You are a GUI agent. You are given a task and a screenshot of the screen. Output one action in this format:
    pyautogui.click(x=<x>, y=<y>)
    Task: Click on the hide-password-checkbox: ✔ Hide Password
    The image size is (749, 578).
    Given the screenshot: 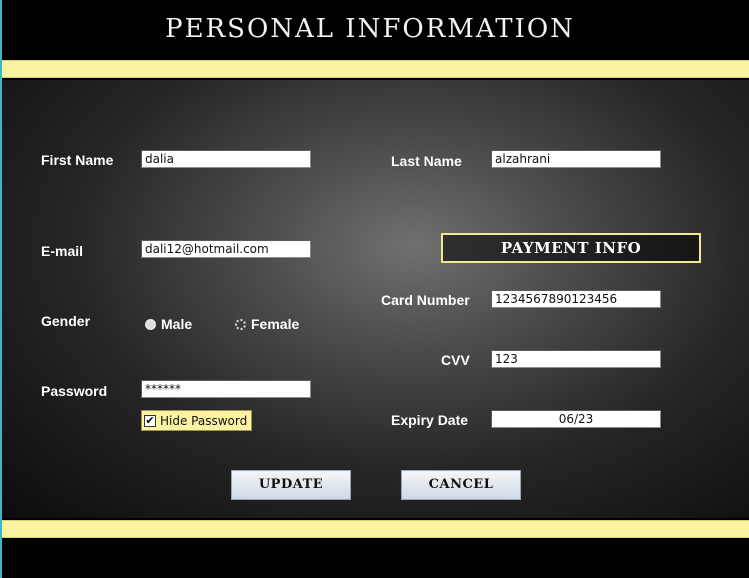 What is the action you would take?
    pyautogui.click(x=197, y=420)
    